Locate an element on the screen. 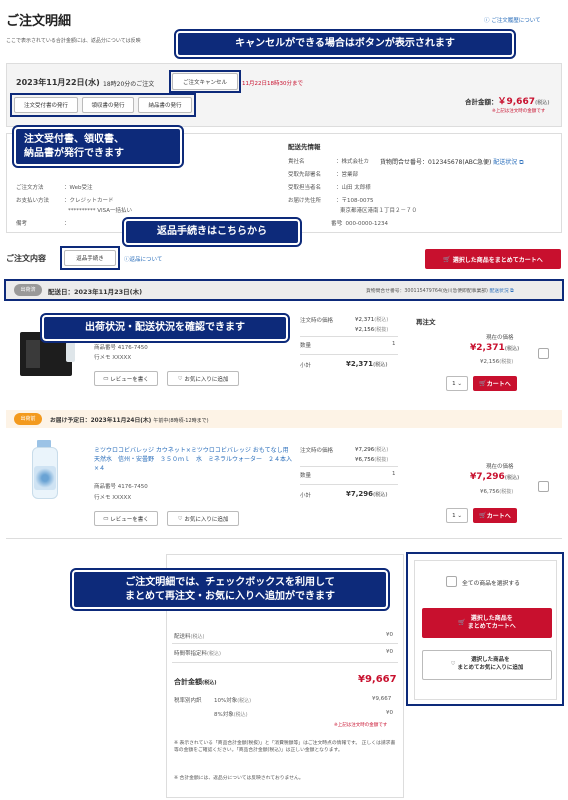  delivery-value: ：〒108-0075 is located at coordinates (355, 201).